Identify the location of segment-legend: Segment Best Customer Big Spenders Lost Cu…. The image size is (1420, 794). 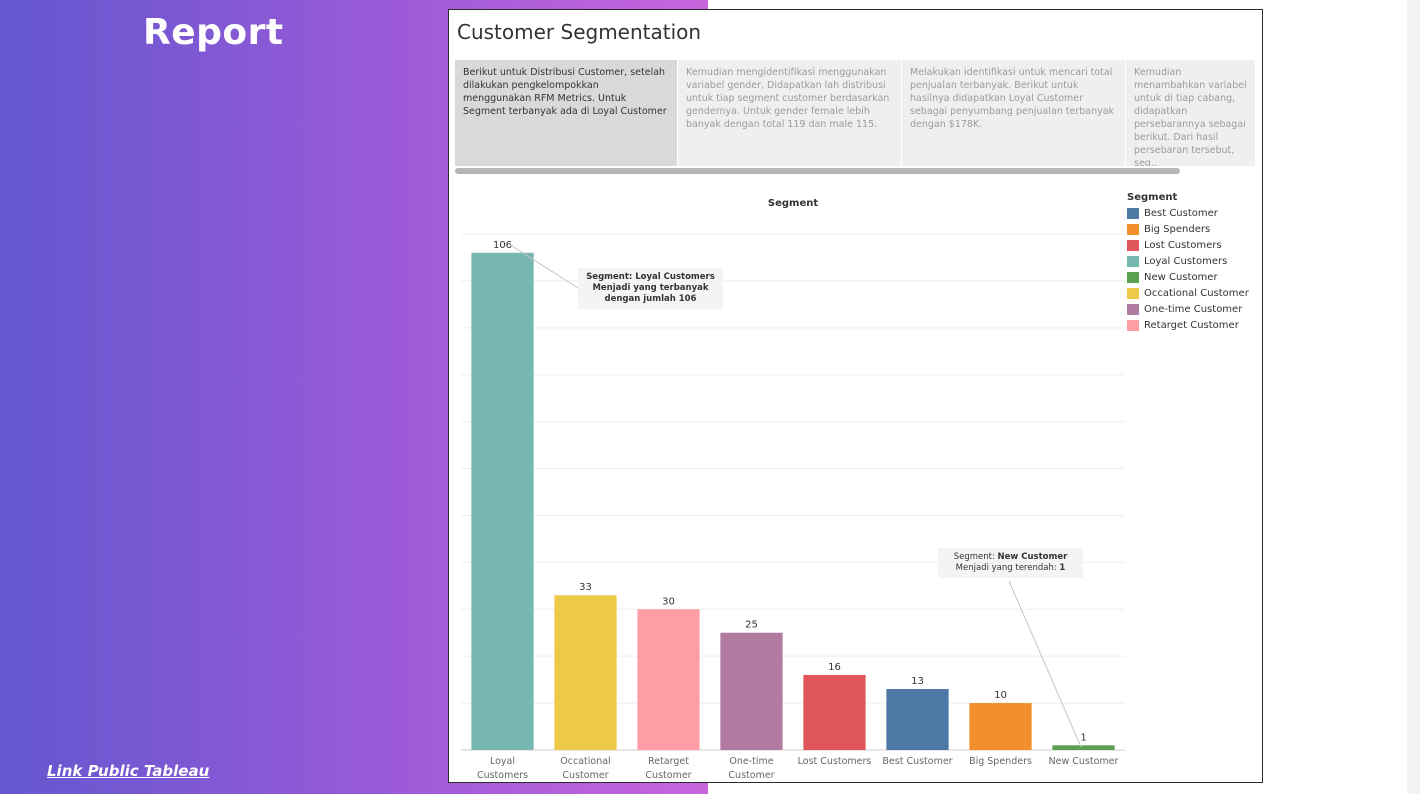
(1188, 262).